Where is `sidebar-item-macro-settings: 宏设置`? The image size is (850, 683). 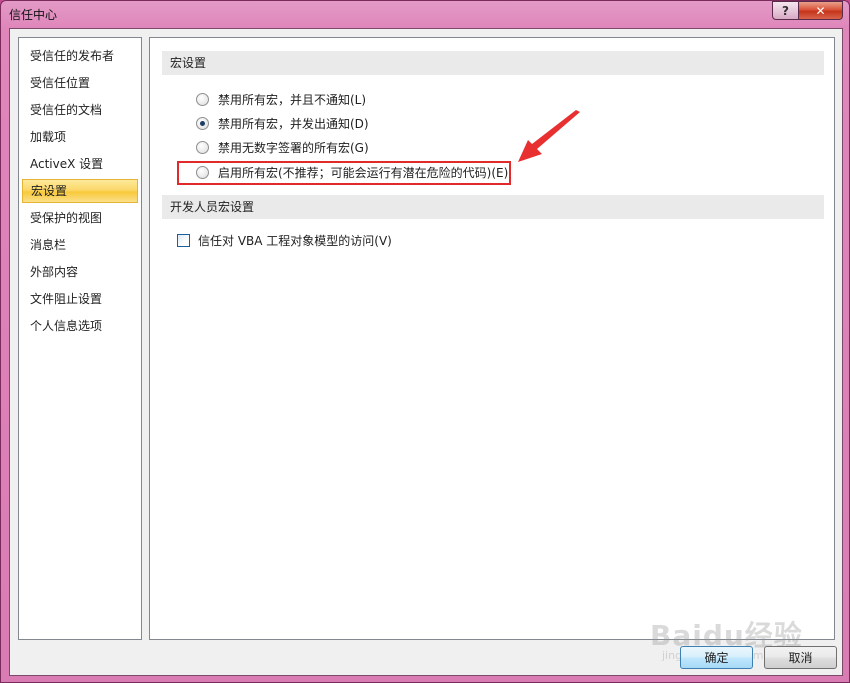
sidebar-item-macro-settings: 宏设置 is located at coordinates (80, 191).